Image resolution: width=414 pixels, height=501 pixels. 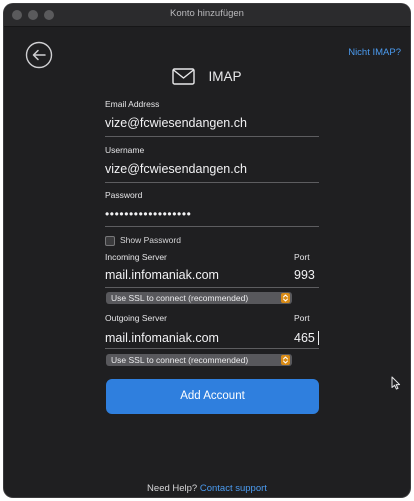 I want to click on incoming-server-label: Incoming Server, so click(x=136, y=257).